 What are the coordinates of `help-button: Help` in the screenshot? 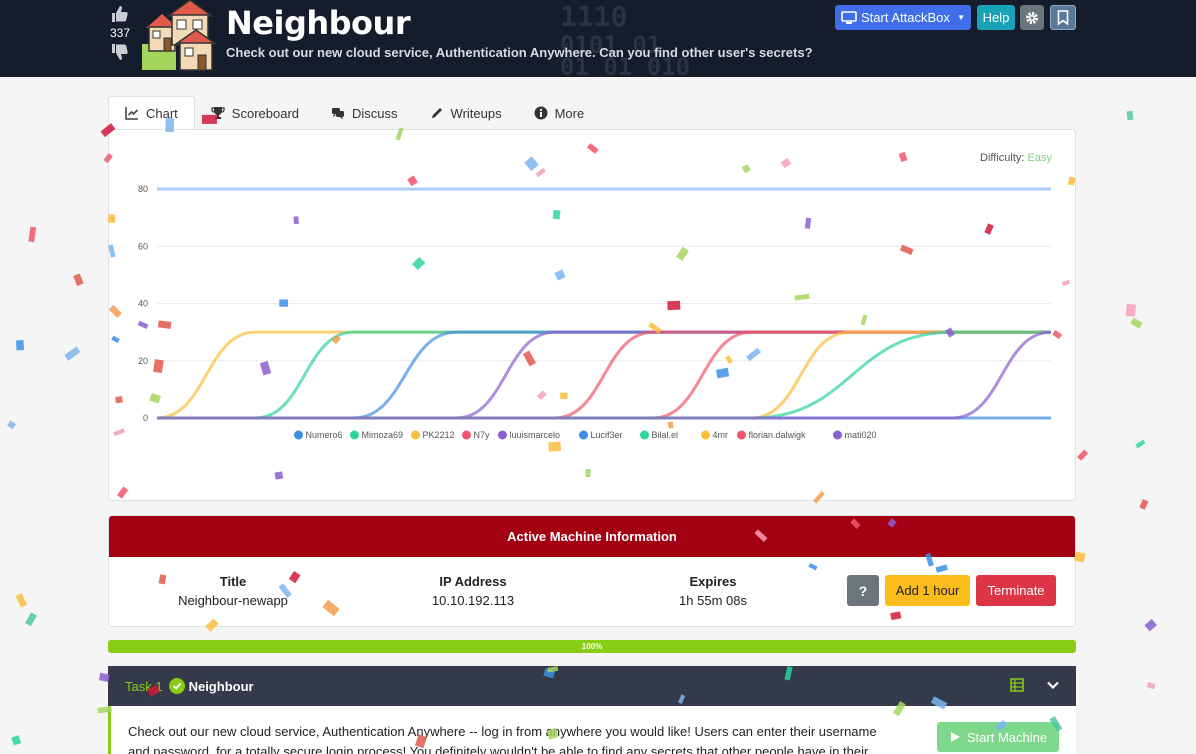 It's located at (996, 17).